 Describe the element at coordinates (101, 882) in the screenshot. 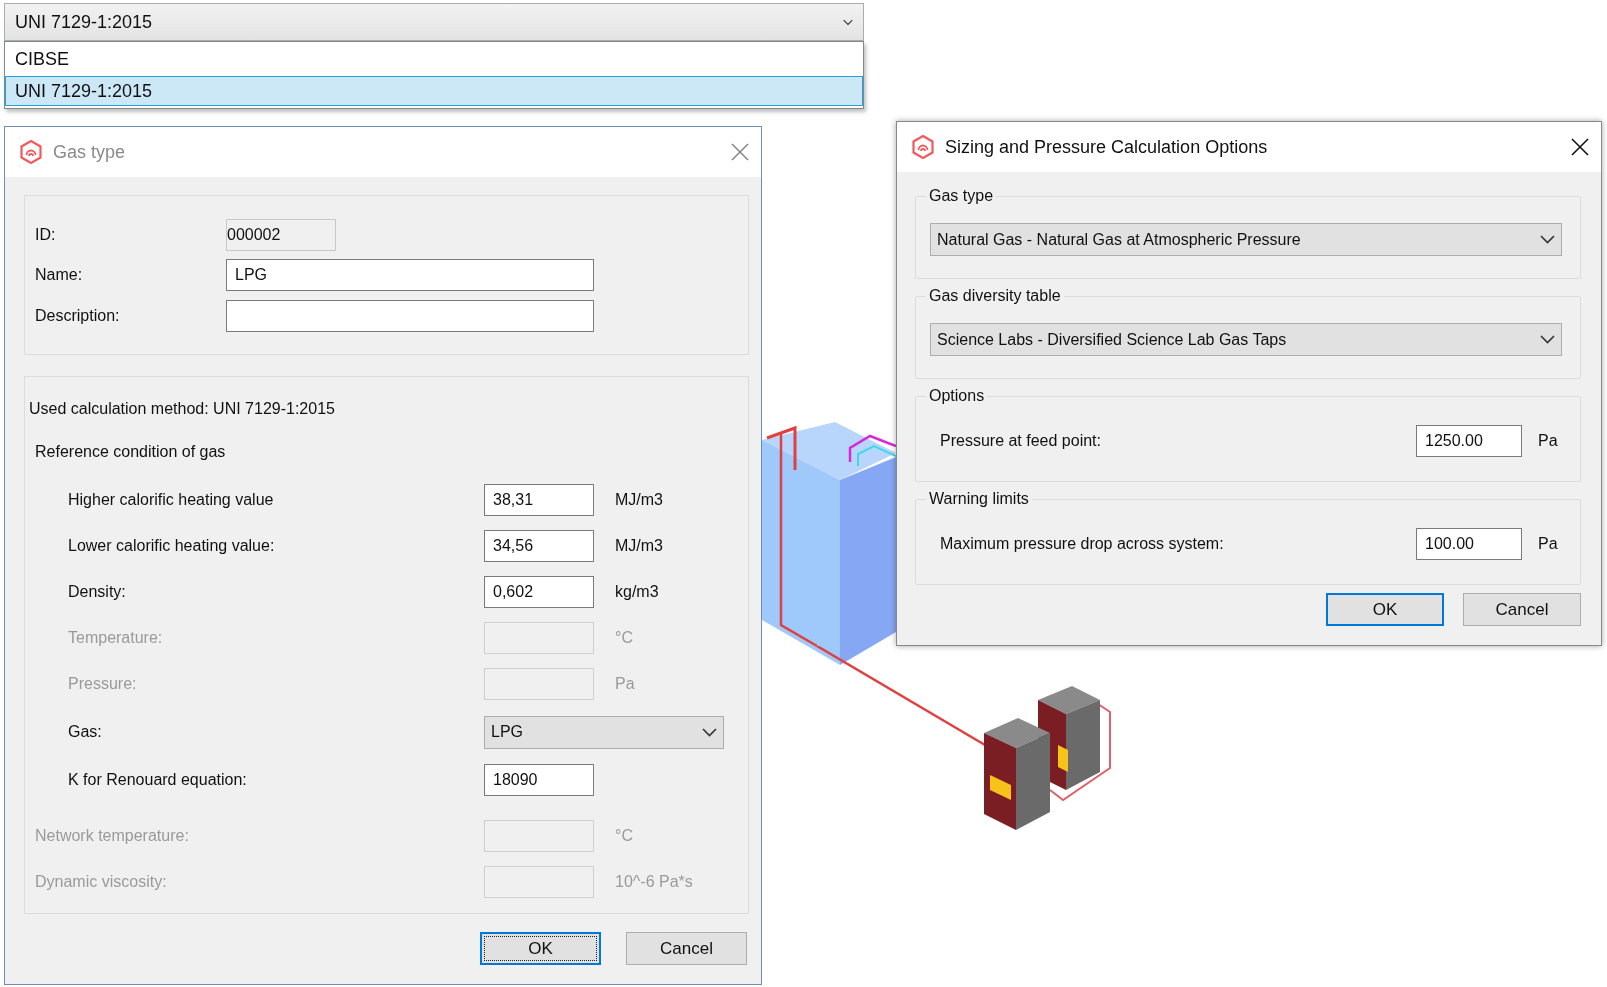

I see `field-label: Dynamic viscosity:` at that location.